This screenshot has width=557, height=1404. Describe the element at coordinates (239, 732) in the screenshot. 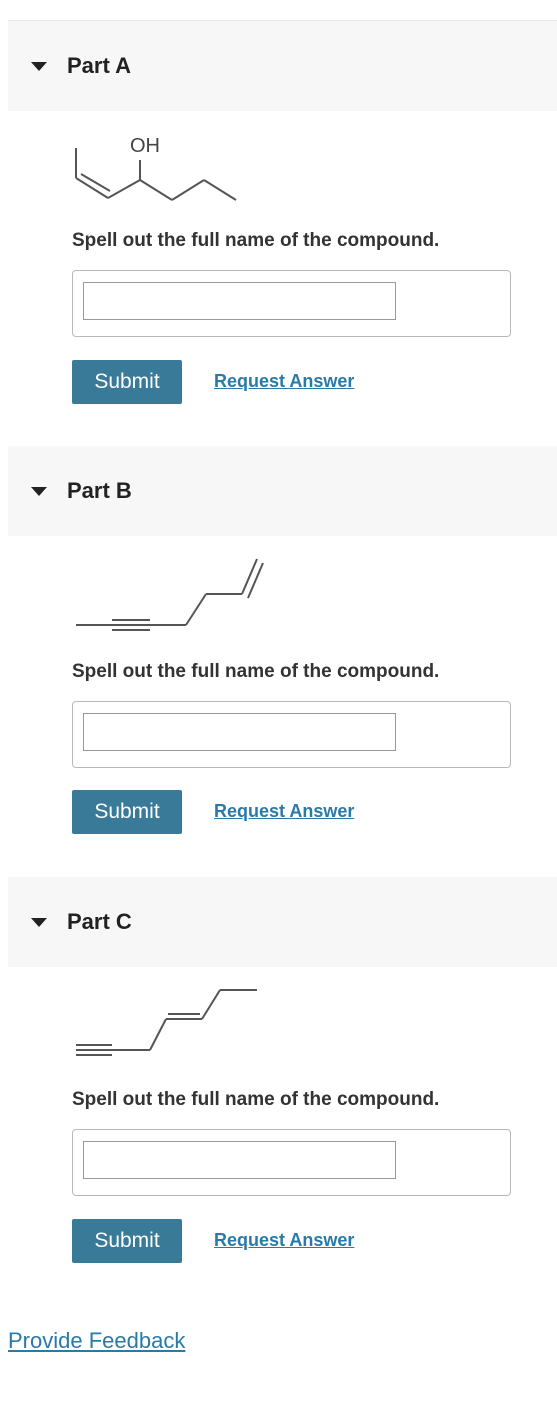

I see `part-b-answer-input` at that location.